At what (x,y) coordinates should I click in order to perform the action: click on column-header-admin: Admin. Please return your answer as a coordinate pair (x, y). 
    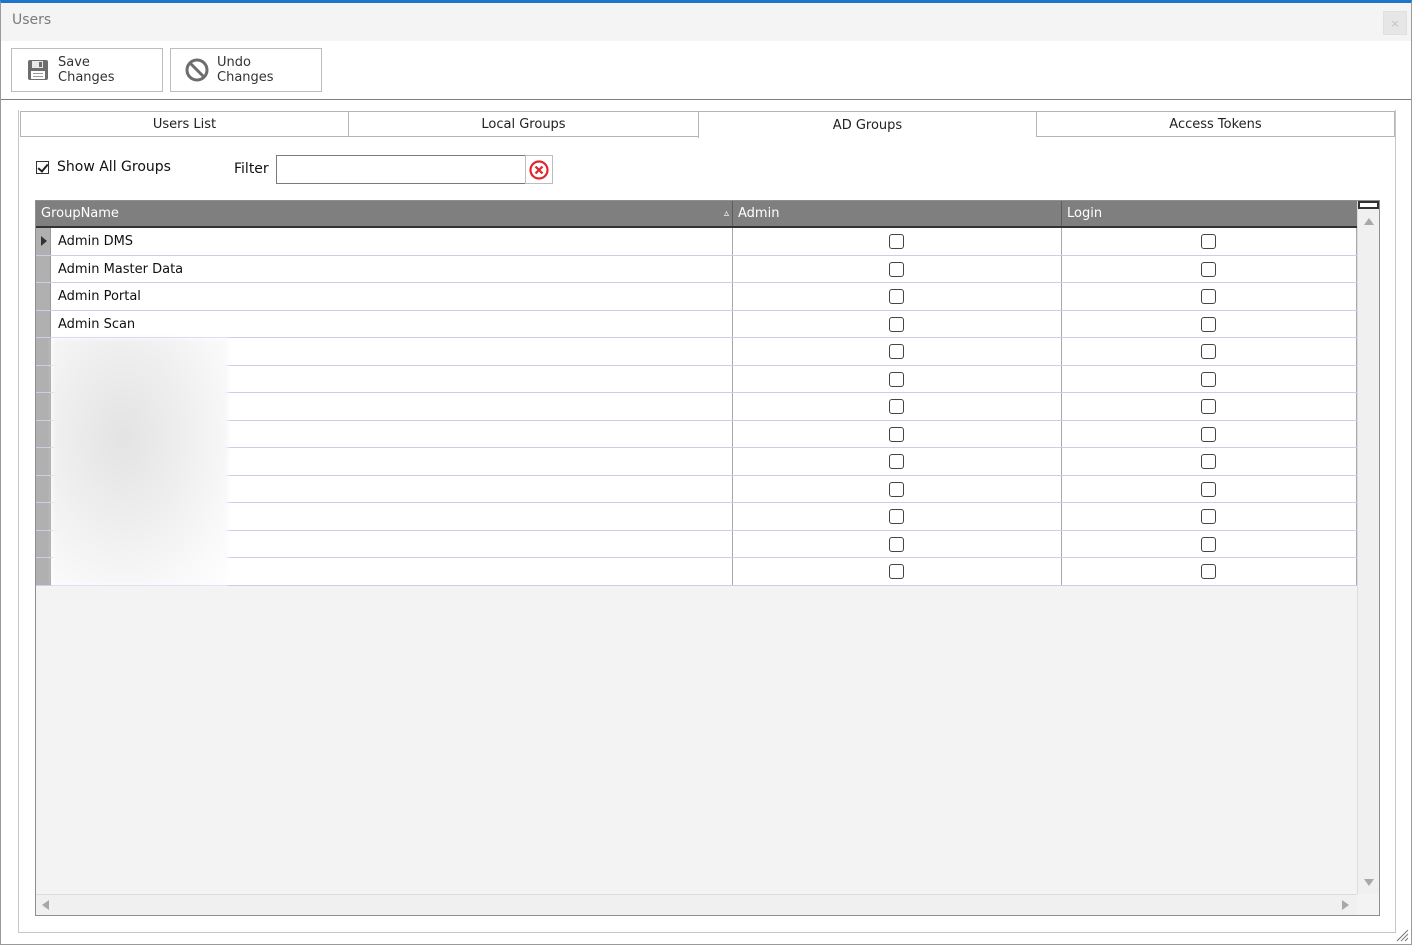
    Looking at the image, I should click on (897, 213).